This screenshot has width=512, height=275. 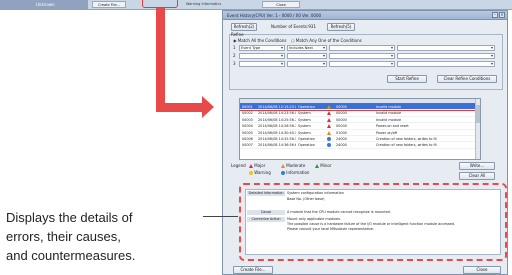 I want to click on match-any-radio: ○ Match Any One of the Conditions, so click(x=326, y=40).